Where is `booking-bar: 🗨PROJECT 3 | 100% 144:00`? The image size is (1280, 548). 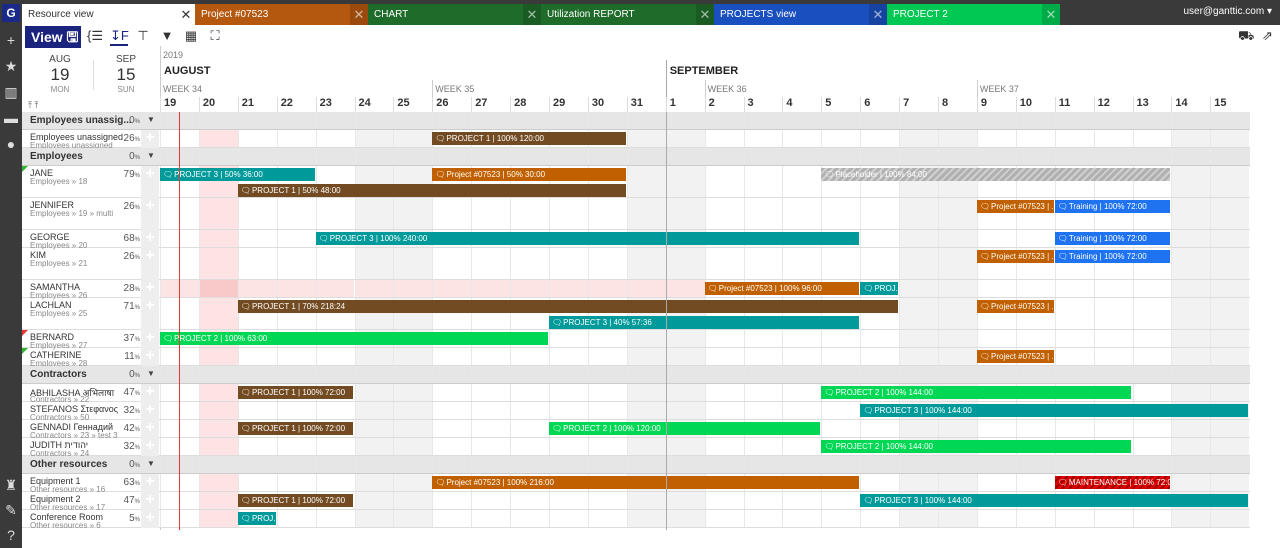
booking-bar: 🗨PROJECT 3 | 100% 144:00 is located at coordinates (1054, 500).